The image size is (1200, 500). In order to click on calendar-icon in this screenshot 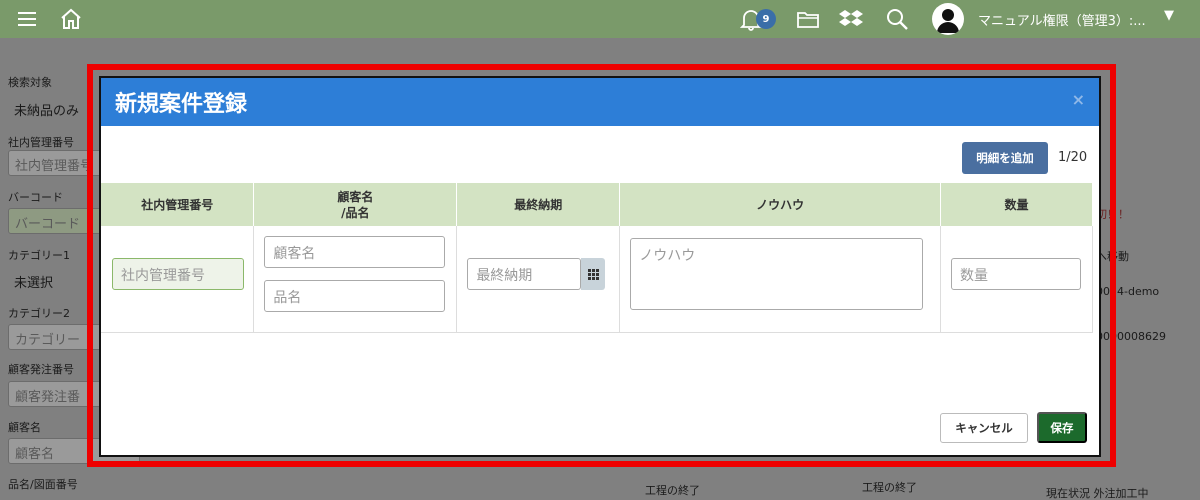, I will do `click(593, 274)`.